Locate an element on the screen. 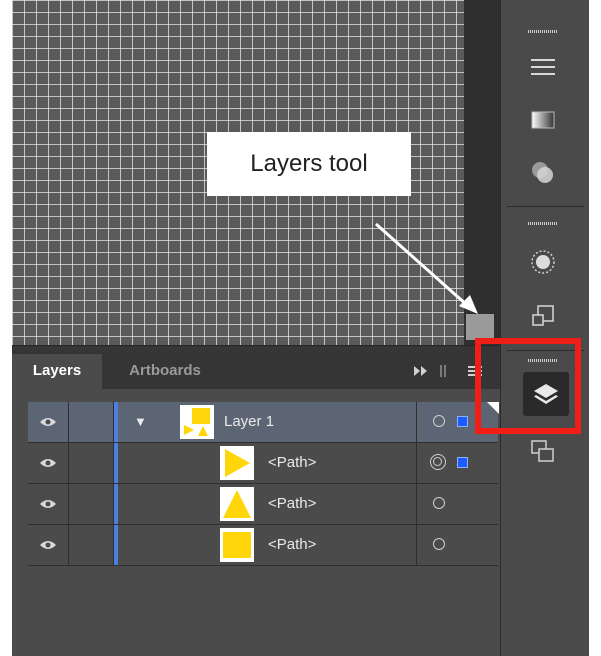  square-shape is located at coordinates (237, 545).